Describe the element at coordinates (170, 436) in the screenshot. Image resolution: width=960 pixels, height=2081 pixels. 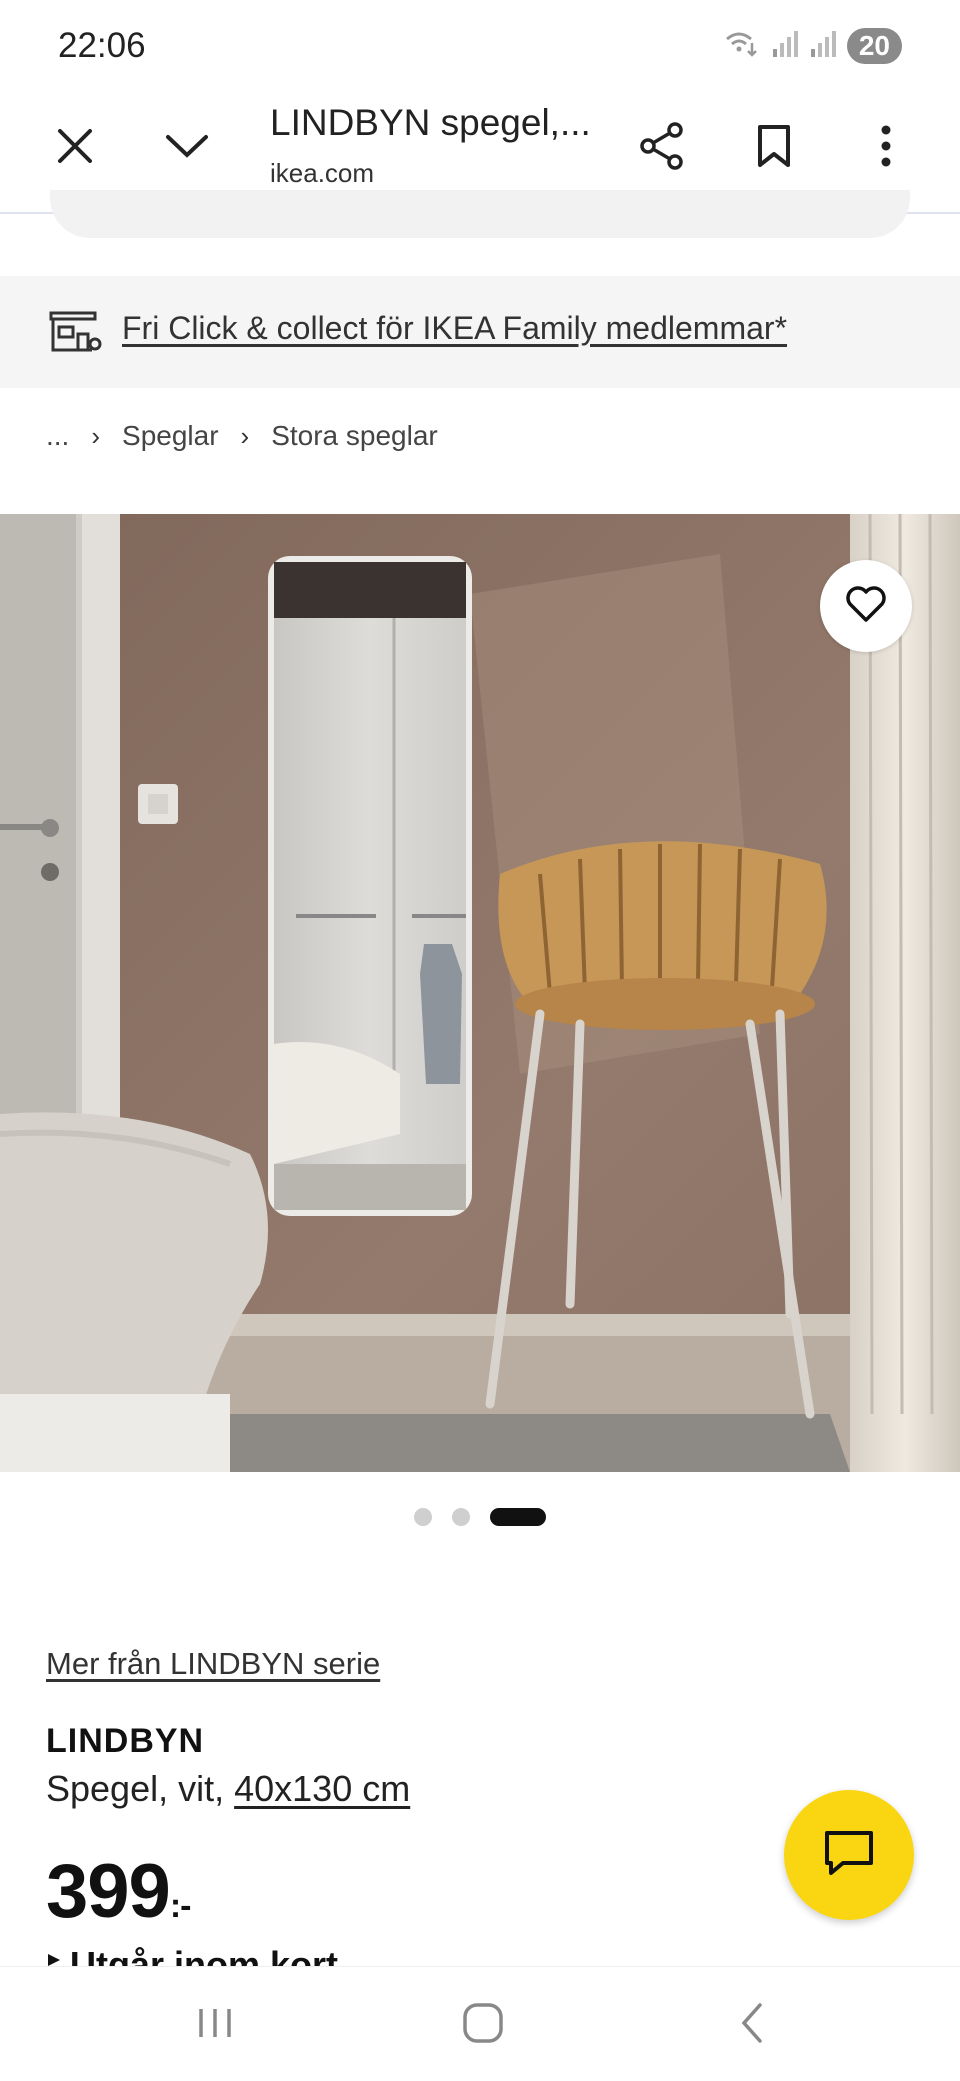
I see `breadcrumb-speglar: Speglar` at that location.